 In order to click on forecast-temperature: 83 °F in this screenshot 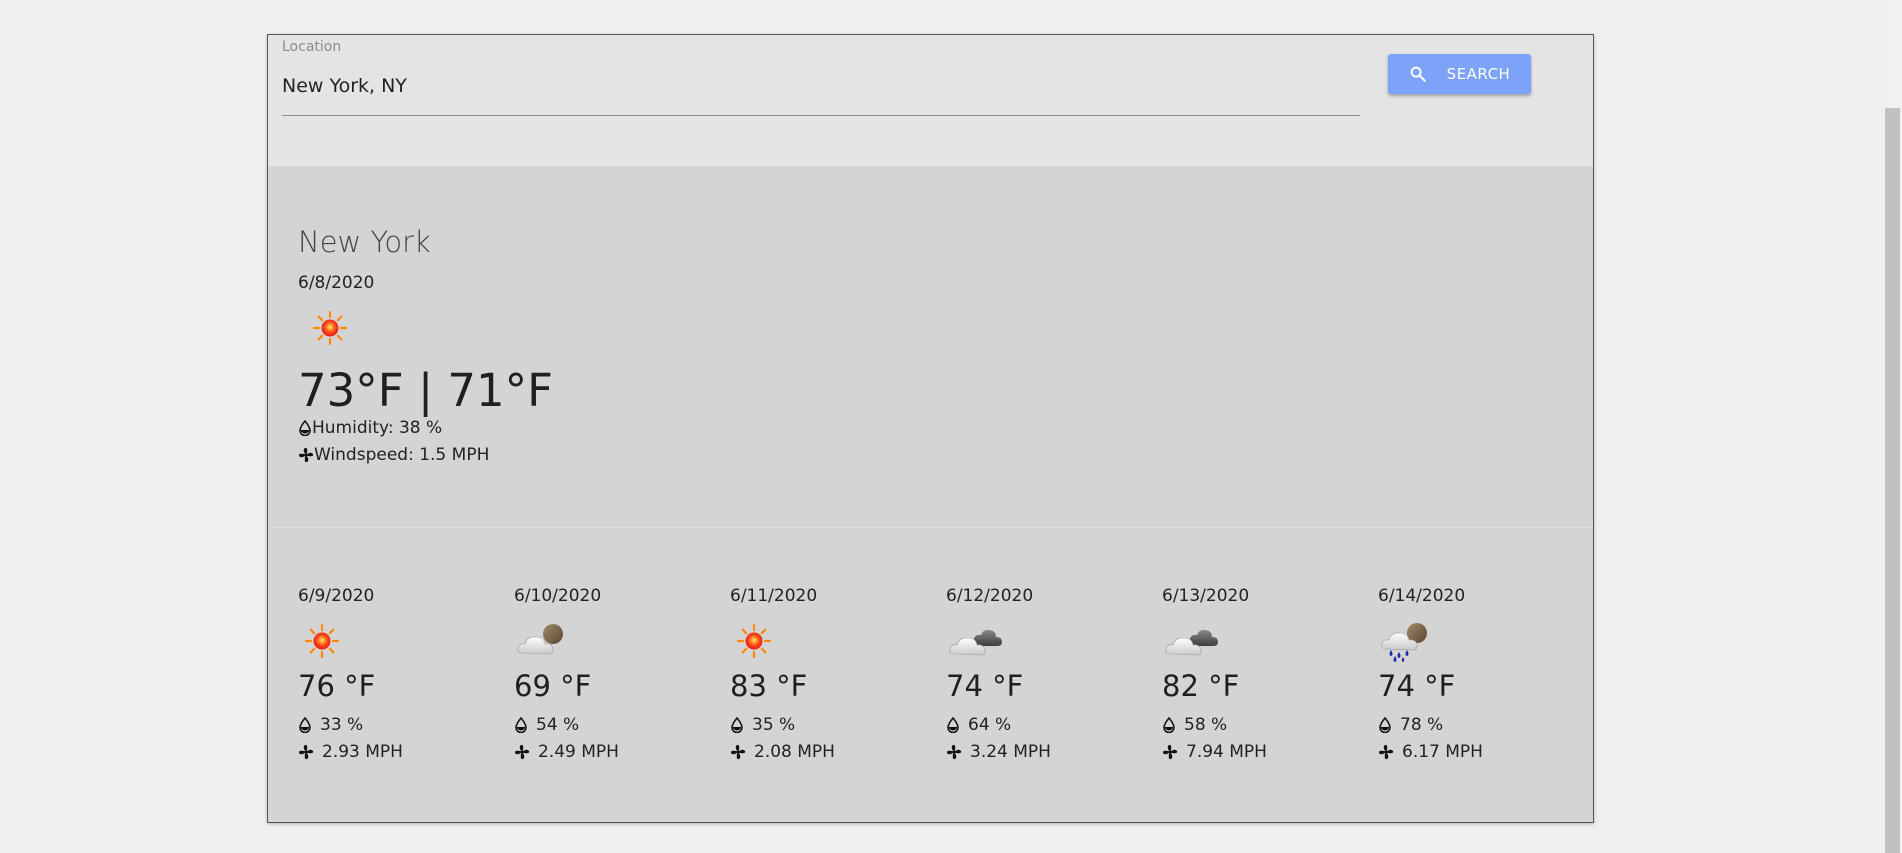, I will do `click(769, 686)`.